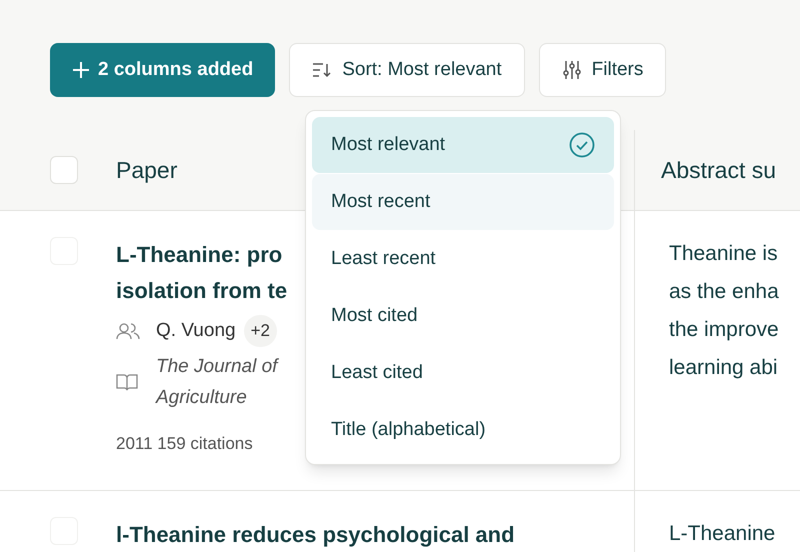 The image size is (800, 552). Describe the element at coordinates (127, 381) in the screenshot. I see `book-icon` at that location.